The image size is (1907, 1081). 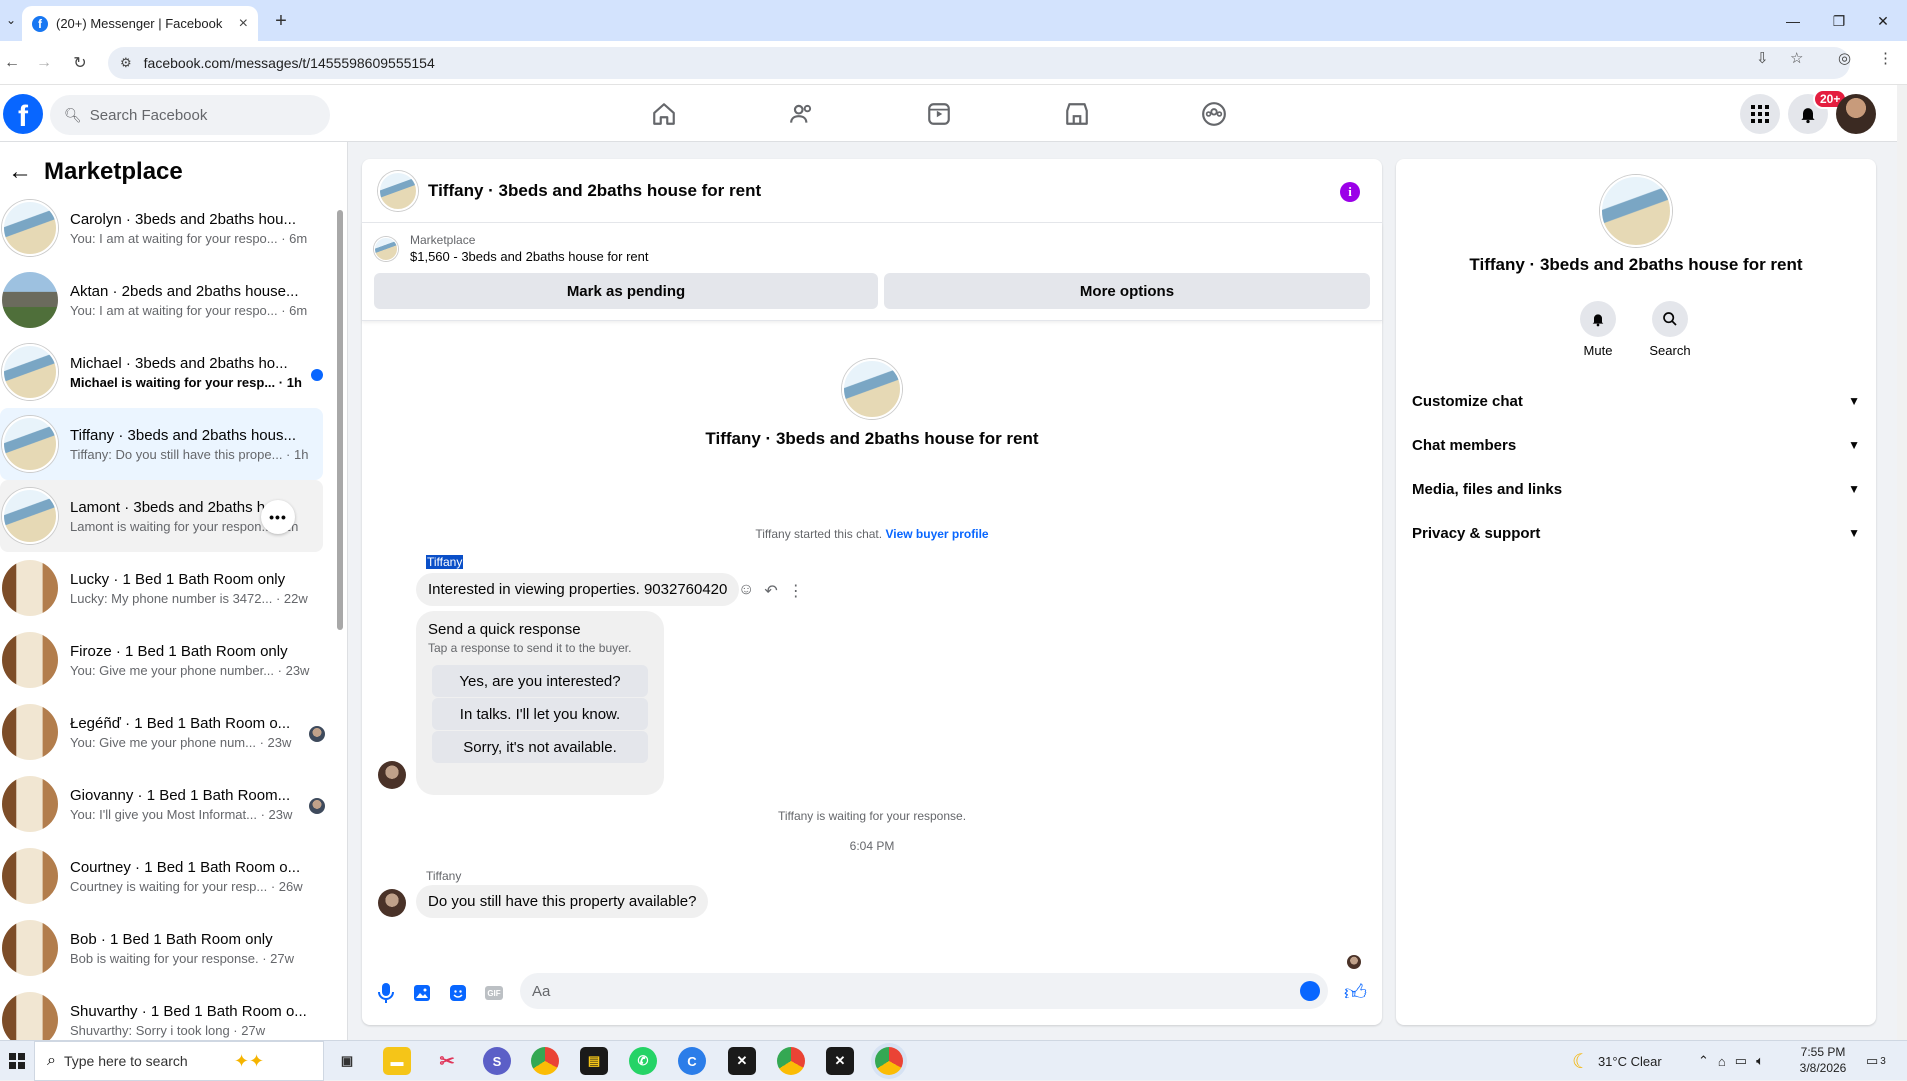 I want to click on friends-icon, so click(x=802, y=114).